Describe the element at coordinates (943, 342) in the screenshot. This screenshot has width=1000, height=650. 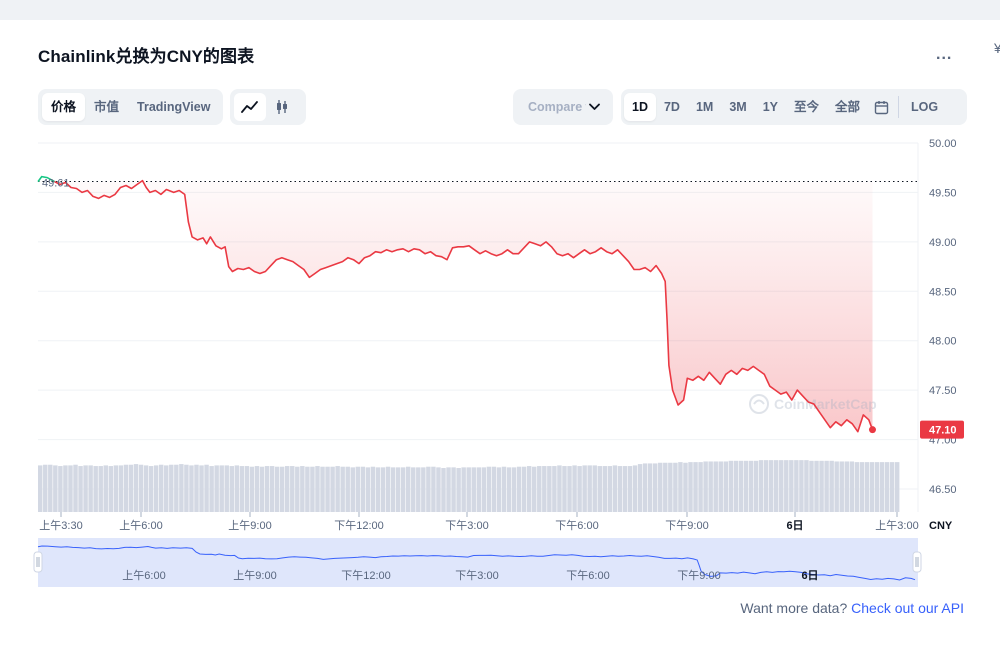
I see `y-tick-label: 48.00` at that location.